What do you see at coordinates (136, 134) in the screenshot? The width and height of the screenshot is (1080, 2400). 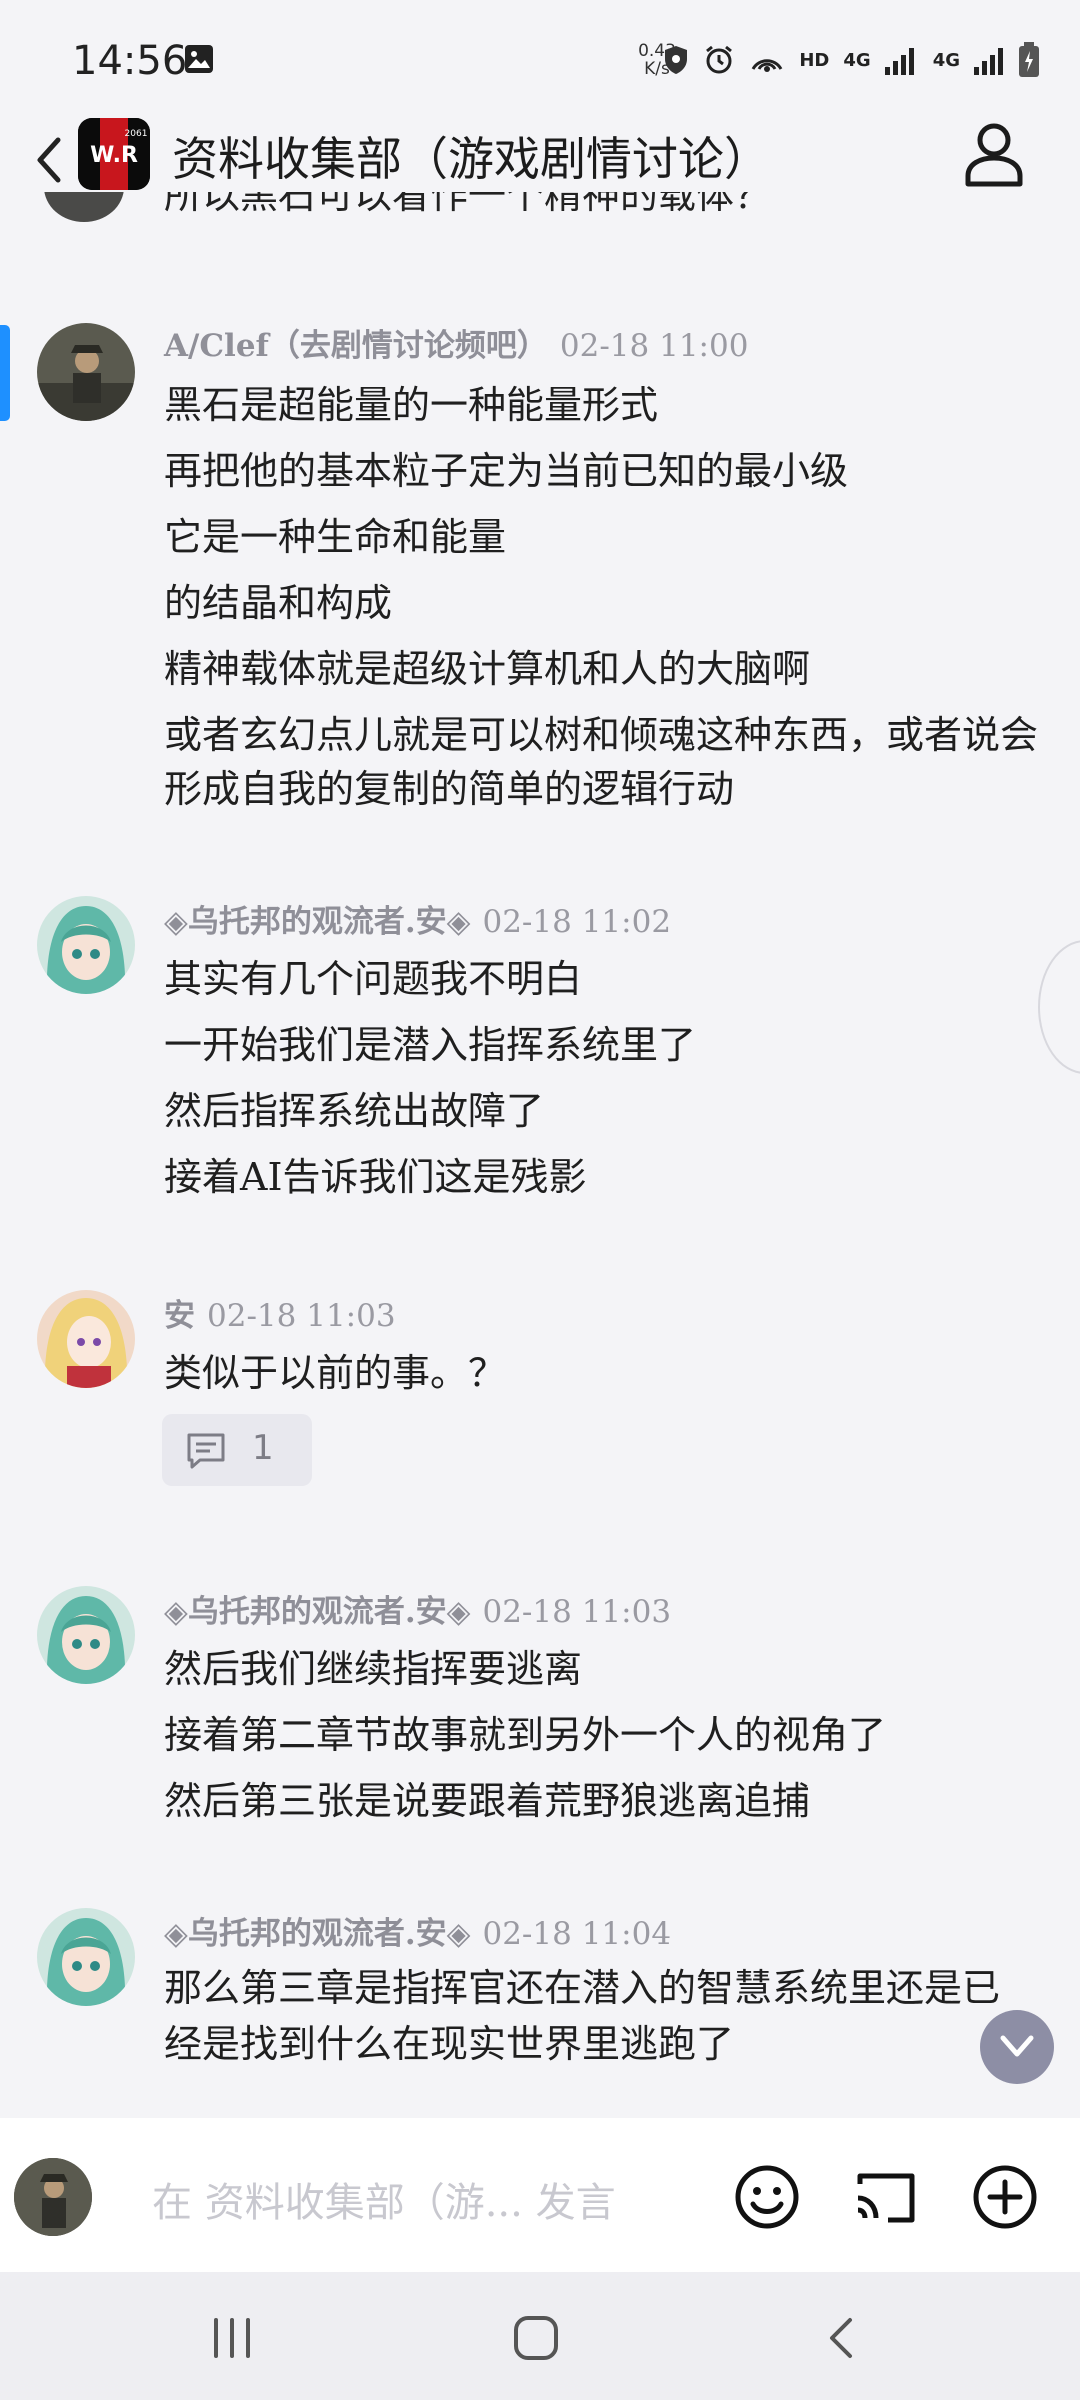 I see `svg-text: 2061` at bounding box center [136, 134].